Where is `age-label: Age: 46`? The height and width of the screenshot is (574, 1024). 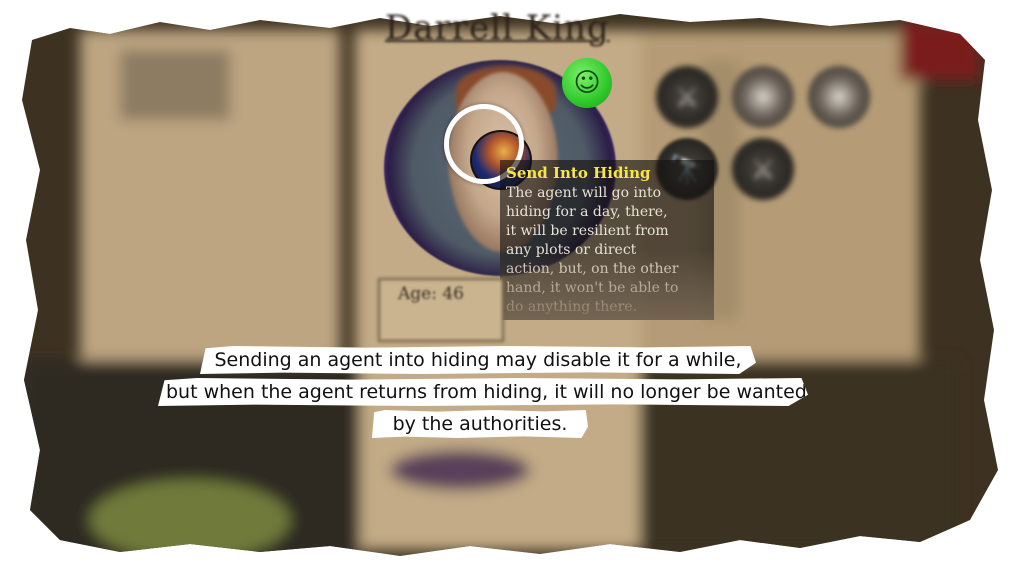 age-label: Age: 46 is located at coordinates (431, 294).